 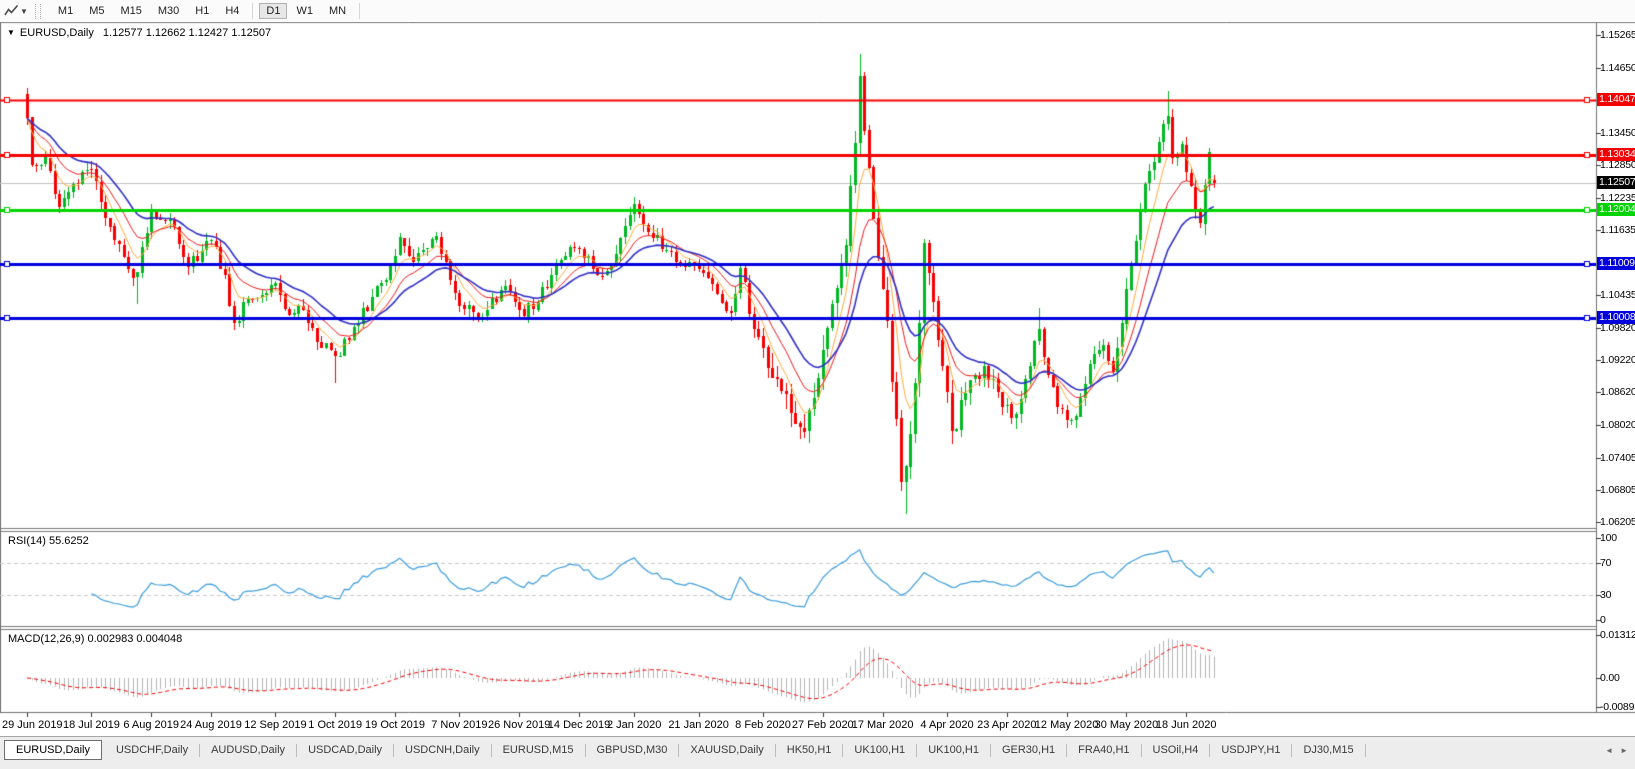 I want to click on price-axis-tick: 1.15265, so click(x=1617, y=35).